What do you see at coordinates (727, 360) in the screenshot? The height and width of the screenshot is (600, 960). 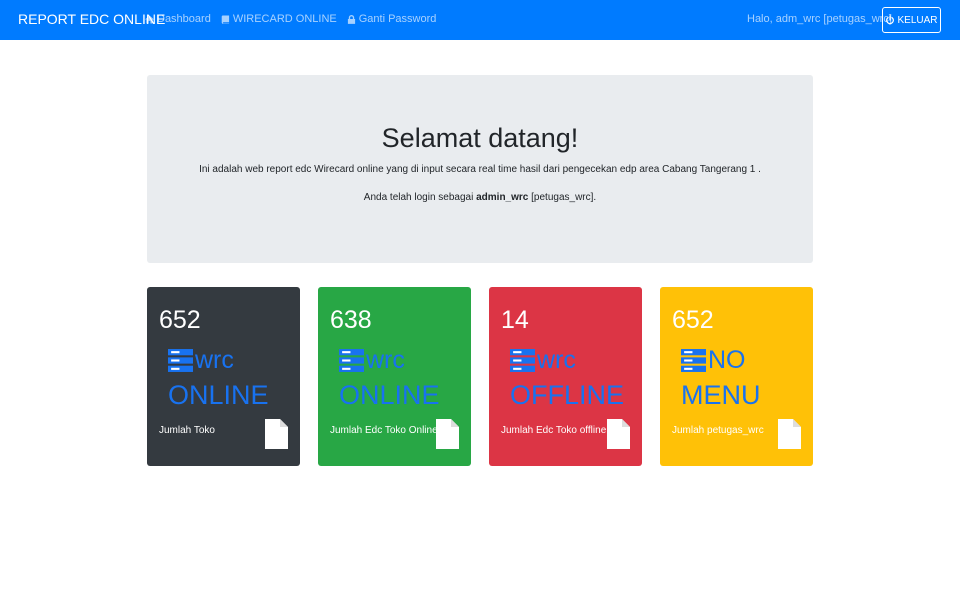 I see `stat-title-line1: NO` at bounding box center [727, 360].